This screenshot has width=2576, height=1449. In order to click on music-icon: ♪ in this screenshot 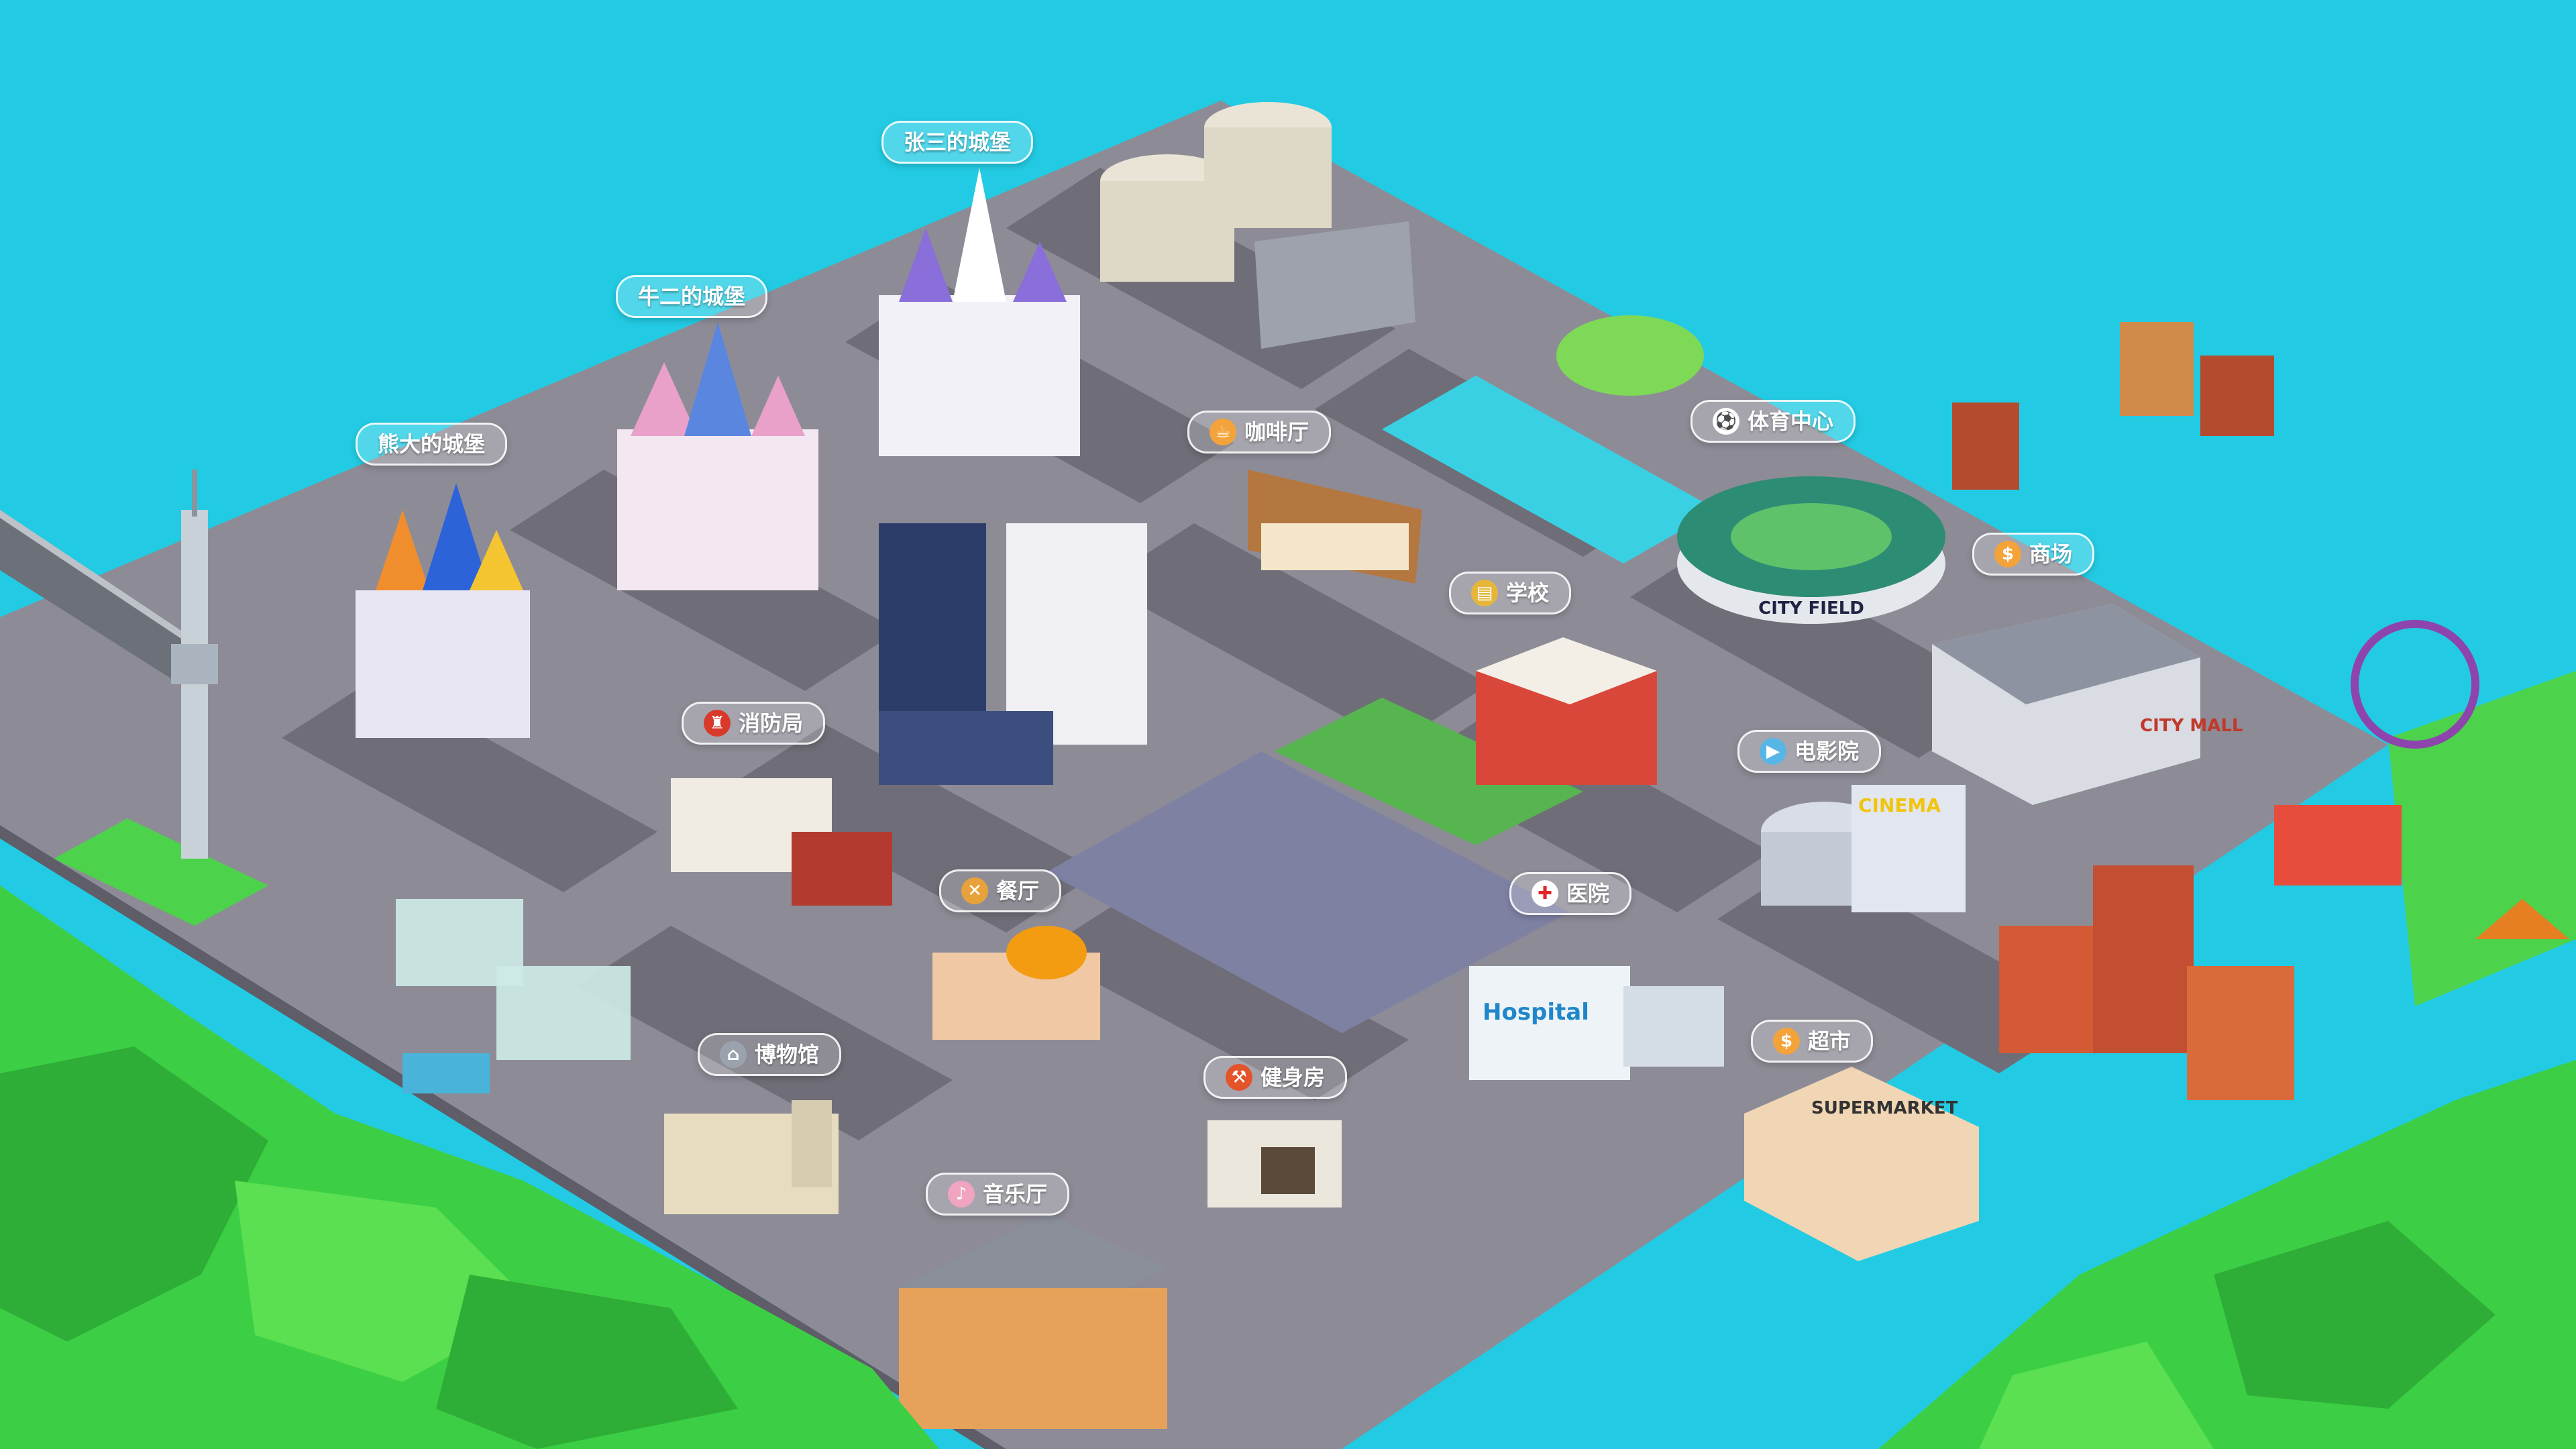, I will do `click(961, 1194)`.